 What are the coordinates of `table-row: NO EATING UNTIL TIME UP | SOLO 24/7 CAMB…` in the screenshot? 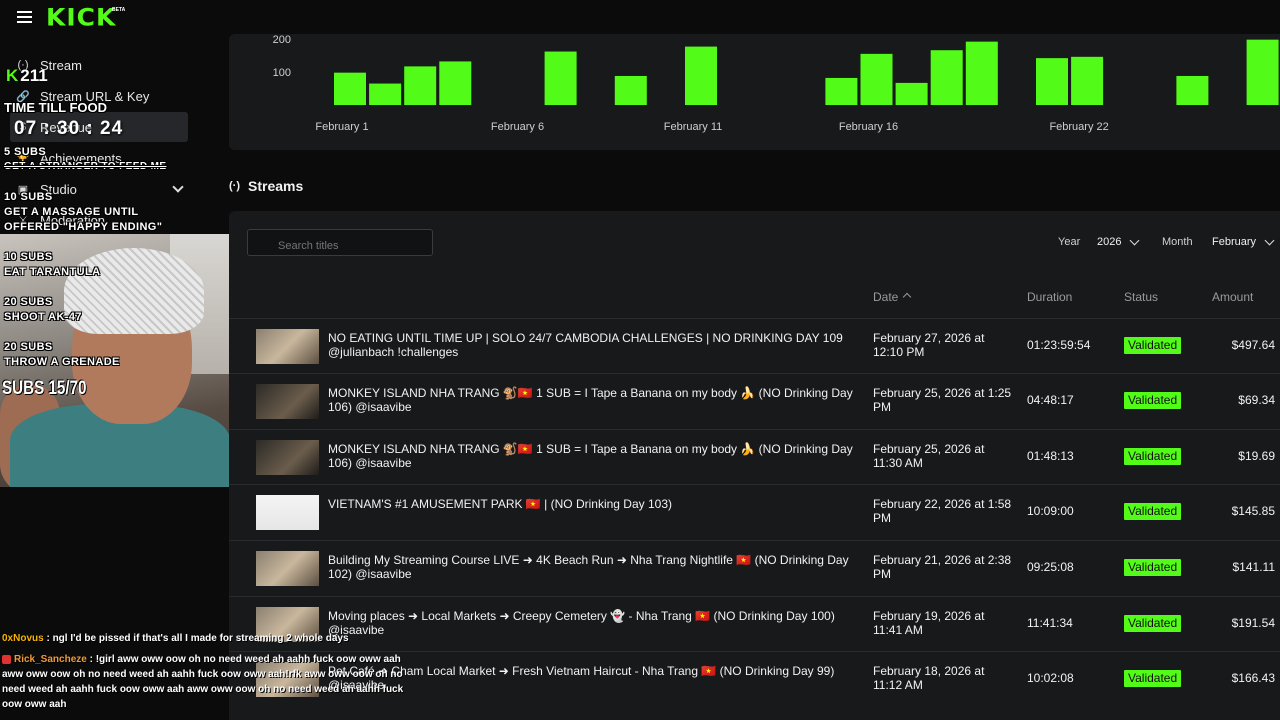 It's located at (754, 345).